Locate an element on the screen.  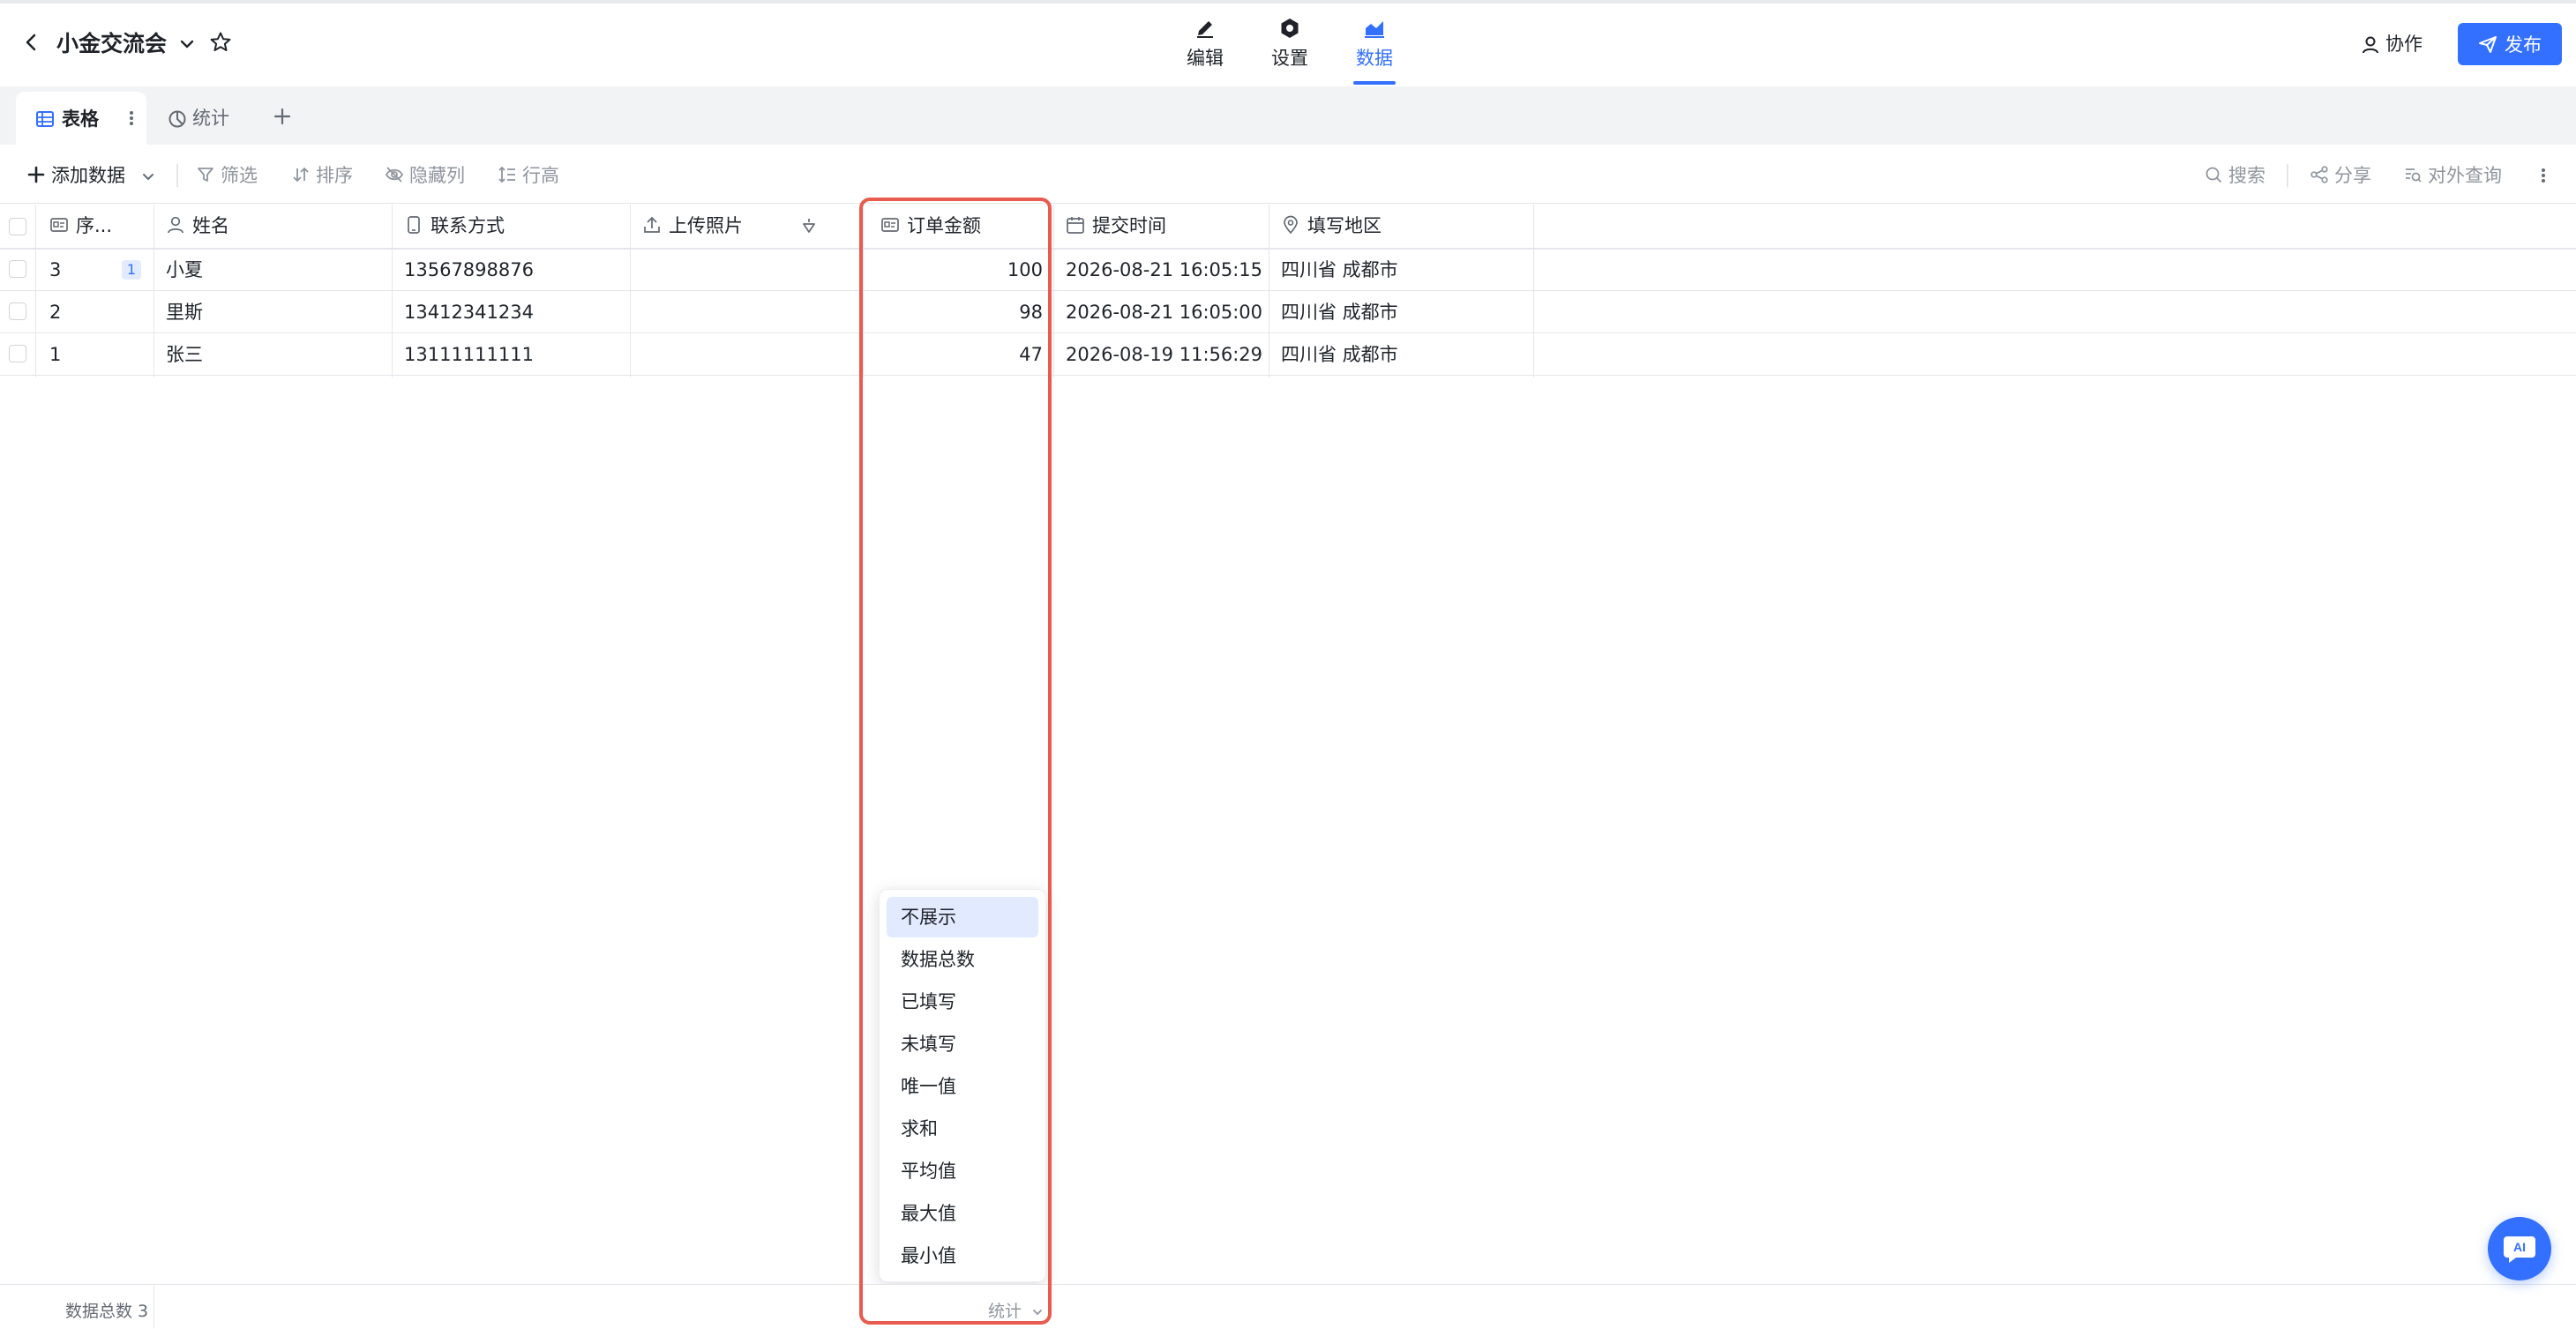
sort-label: 排序 is located at coordinates (335, 176).